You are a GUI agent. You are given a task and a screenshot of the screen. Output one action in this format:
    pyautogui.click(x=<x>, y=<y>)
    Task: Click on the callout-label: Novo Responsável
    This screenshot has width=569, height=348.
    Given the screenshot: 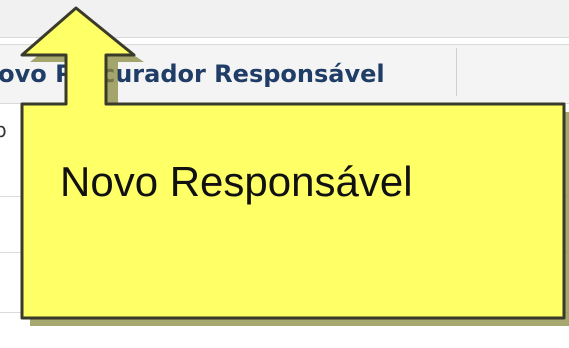 What is the action you would take?
    pyautogui.click(x=236, y=181)
    